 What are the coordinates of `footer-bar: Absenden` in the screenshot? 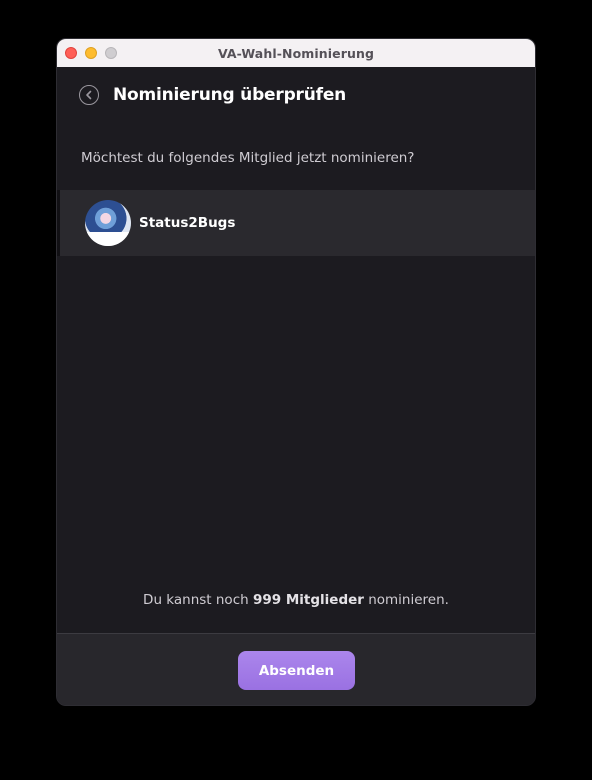 It's located at (296, 669).